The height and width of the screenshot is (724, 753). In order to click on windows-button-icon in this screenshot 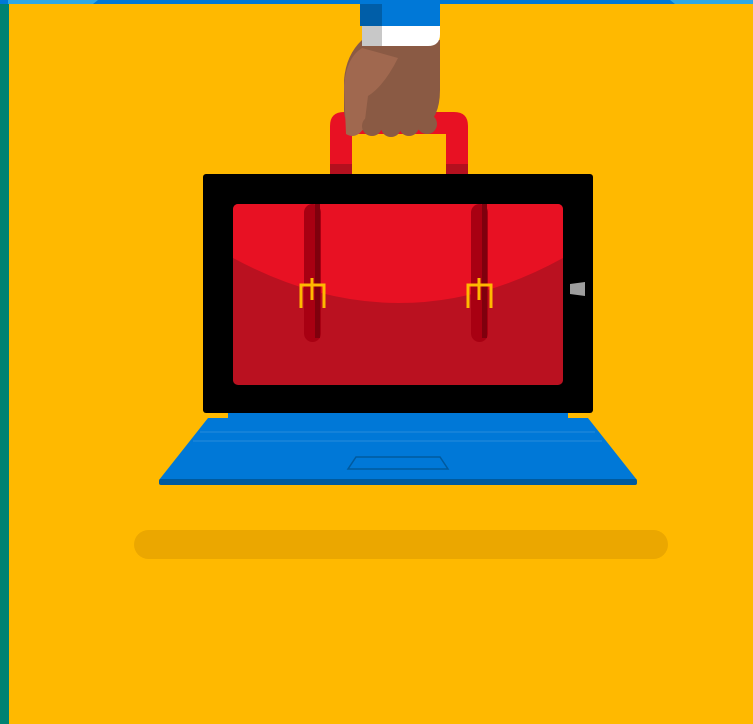, I will do `click(577, 289)`.